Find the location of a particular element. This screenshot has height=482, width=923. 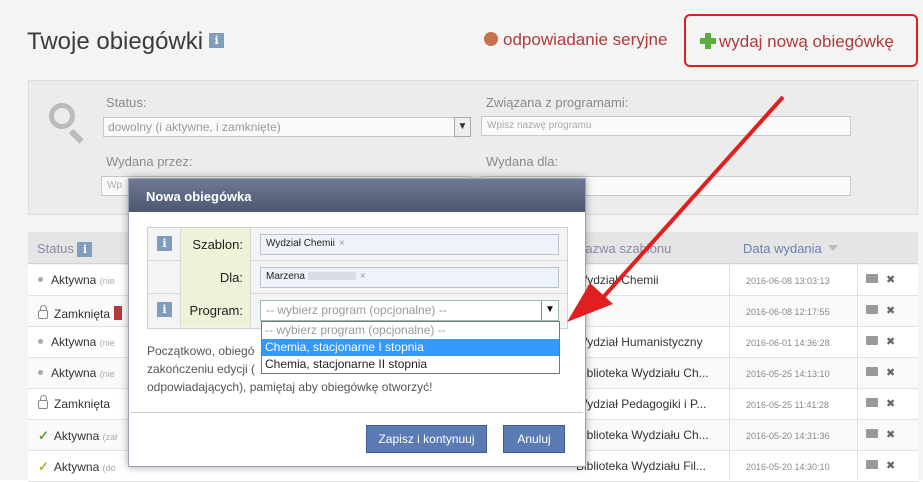

issued-for-label: Wydana dla: is located at coordinates (522, 161).